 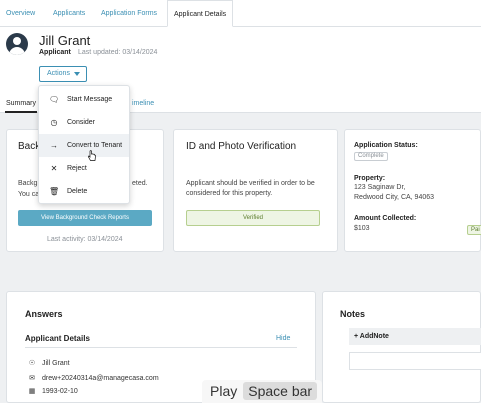 I want to click on last-updated: Last updated: 03/14/2024, so click(x=118, y=52).